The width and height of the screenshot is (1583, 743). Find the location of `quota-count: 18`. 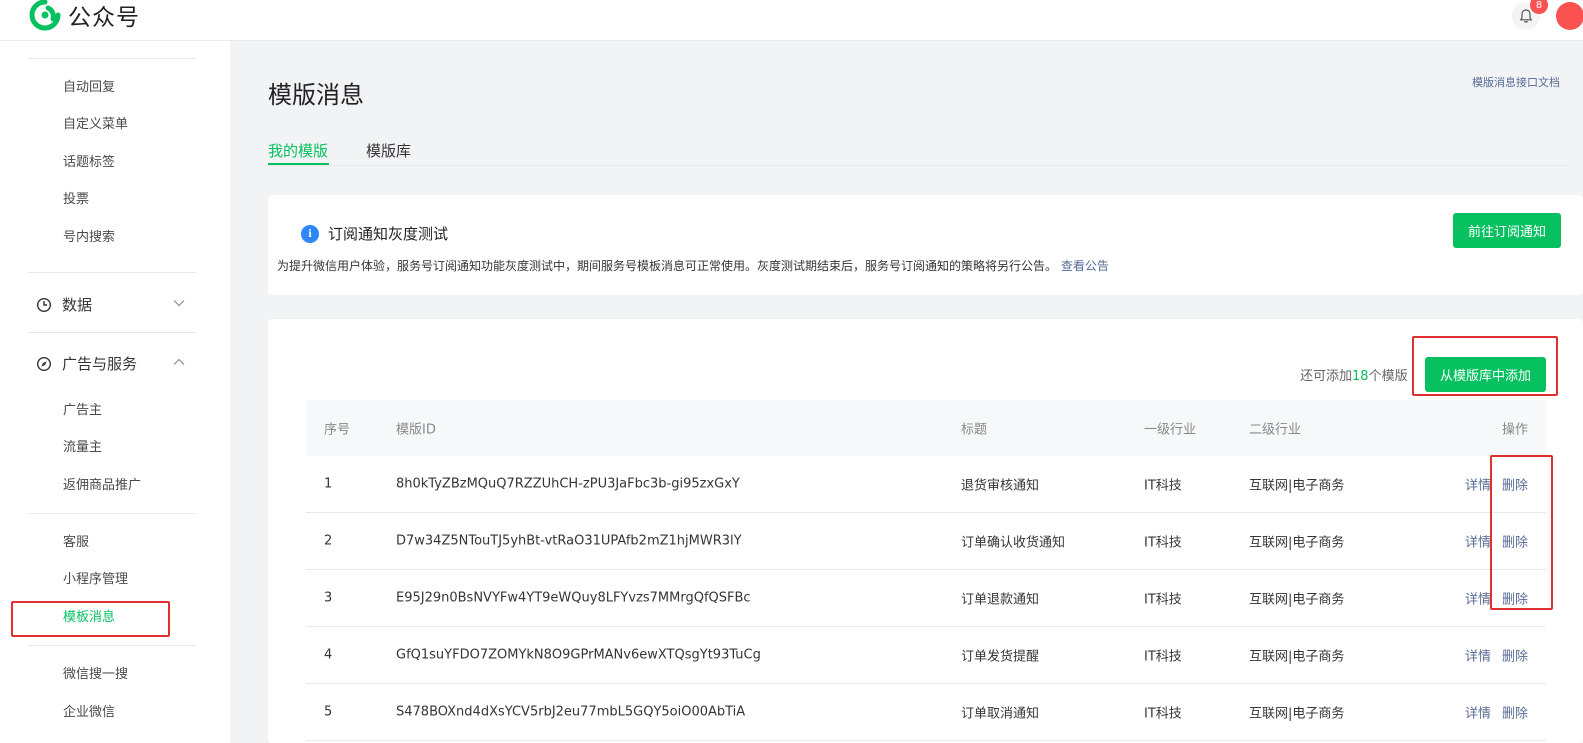

quota-count: 18 is located at coordinates (1360, 376).